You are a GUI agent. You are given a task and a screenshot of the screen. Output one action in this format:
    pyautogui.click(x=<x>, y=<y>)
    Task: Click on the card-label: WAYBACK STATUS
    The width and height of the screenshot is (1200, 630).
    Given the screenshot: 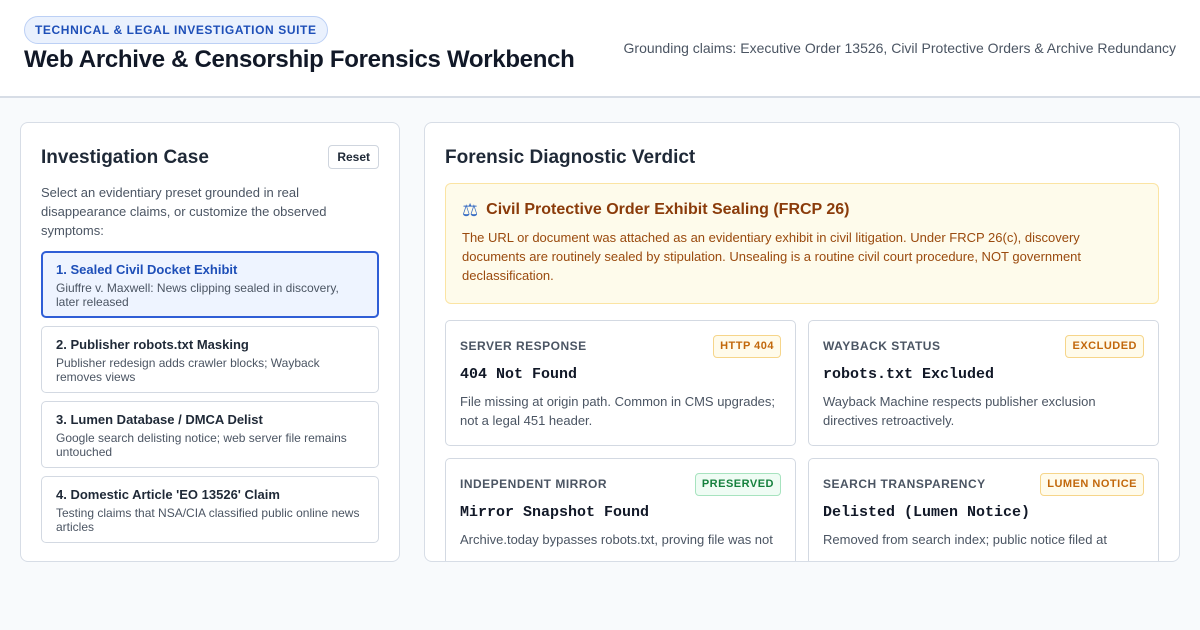 What is the action you would take?
    pyautogui.click(x=882, y=346)
    